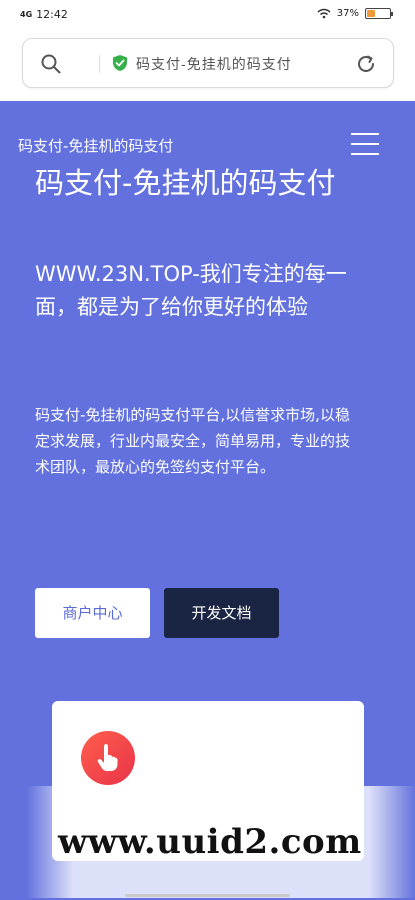  What do you see at coordinates (99, 64) in the screenshot?
I see `address-divider` at bounding box center [99, 64].